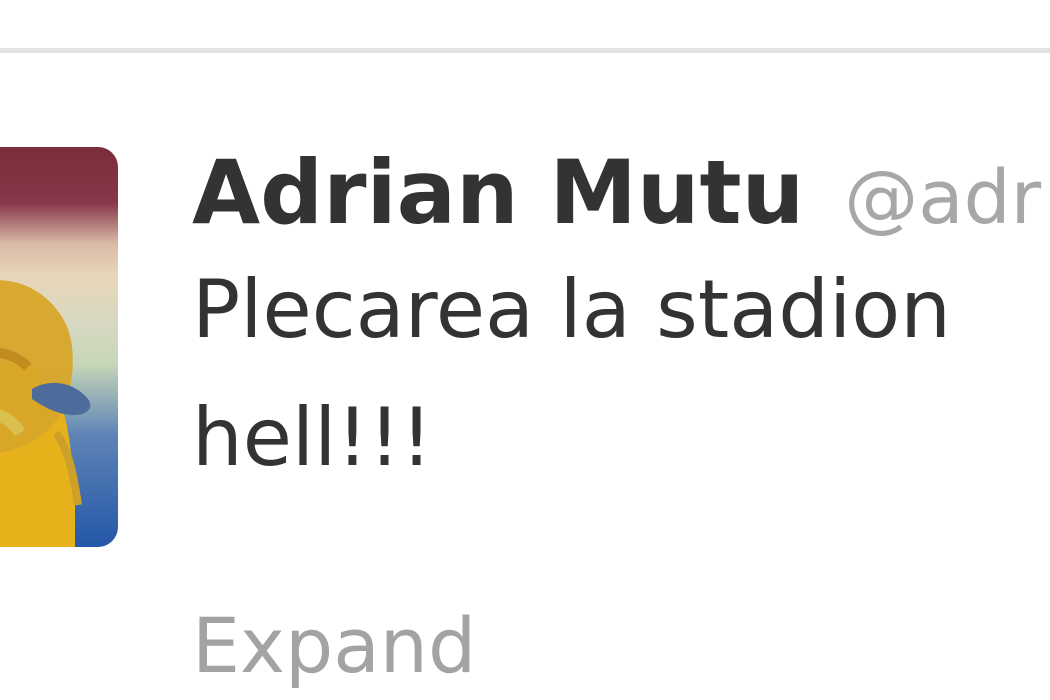 Image resolution: width=1050 pixels, height=700 pixels. I want to click on tweet-text-line-1: Plecarea la stadion, so click(571, 309).